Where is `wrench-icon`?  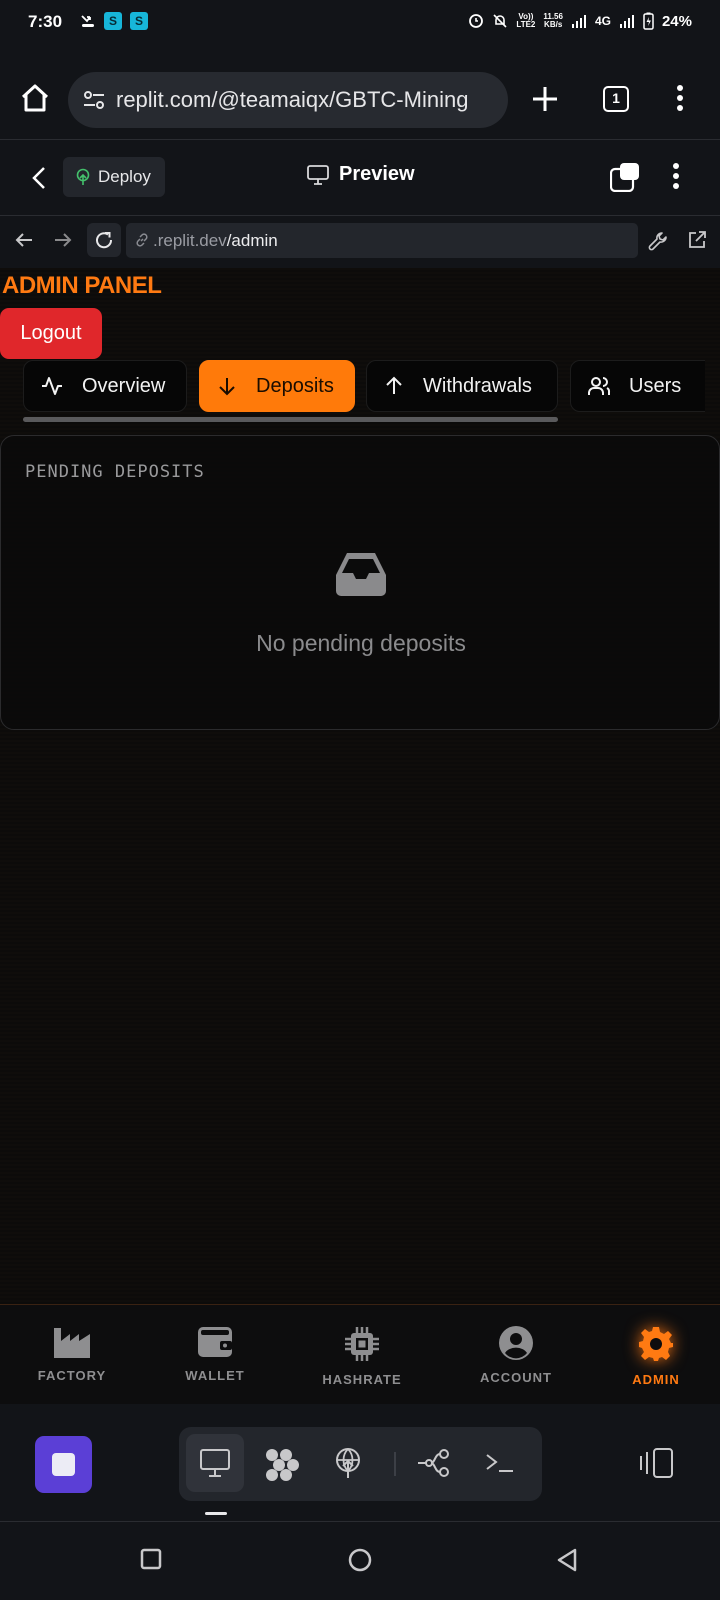 wrench-icon is located at coordinates (659, 241).